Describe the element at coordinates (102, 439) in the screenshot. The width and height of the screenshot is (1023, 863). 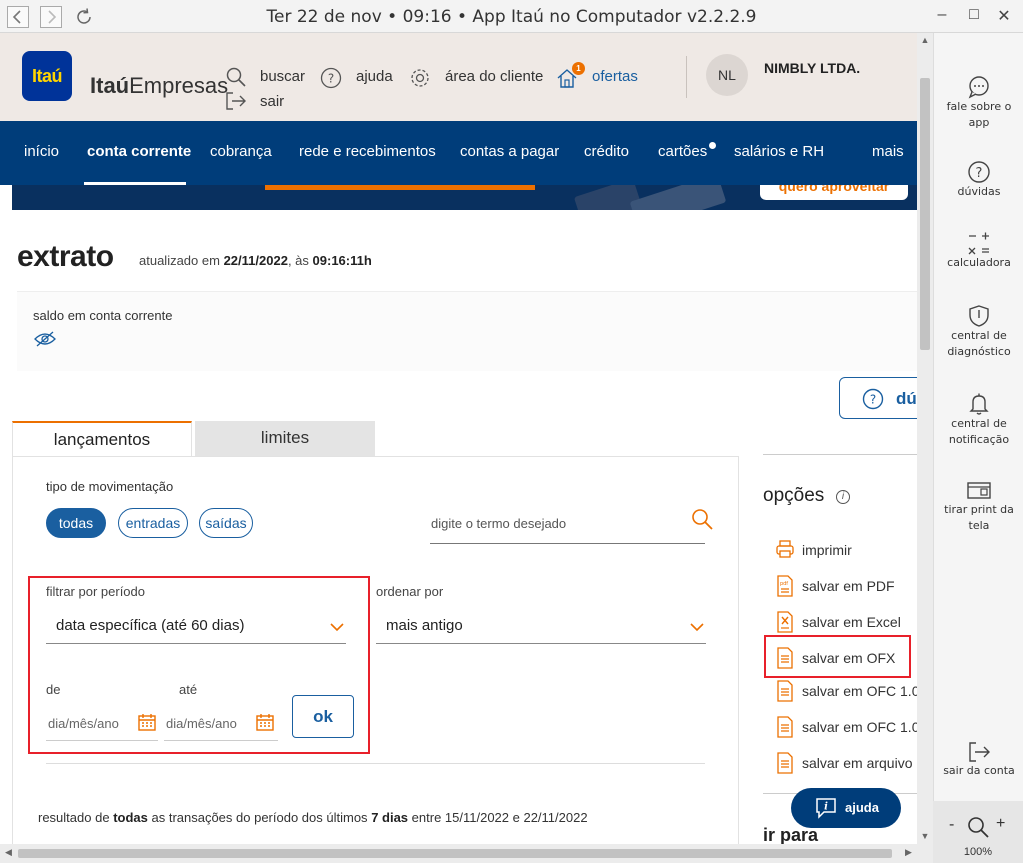
I see `tab-lancamentos: lançamentos` at that location.